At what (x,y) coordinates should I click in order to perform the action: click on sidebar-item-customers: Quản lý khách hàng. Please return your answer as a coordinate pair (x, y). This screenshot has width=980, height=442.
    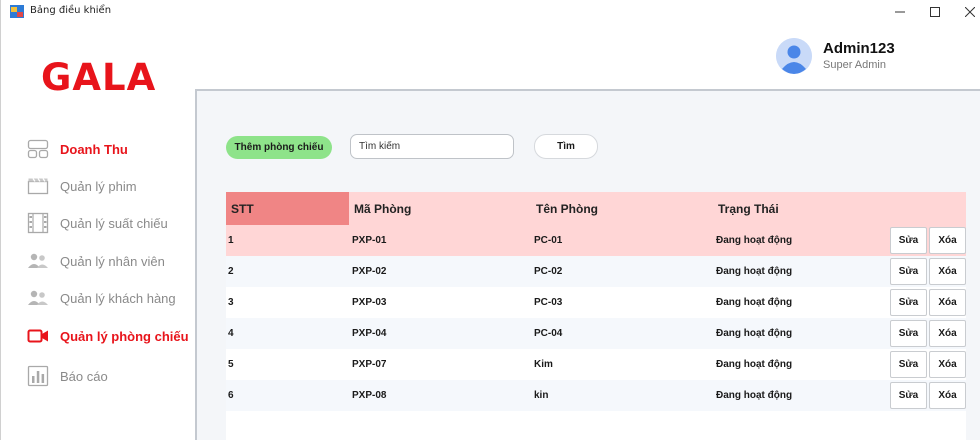
    Looking at the image, I should click on (101, 298).